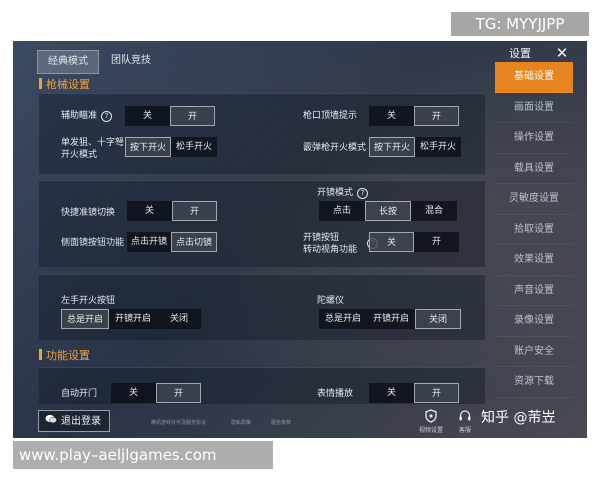 The width and height of the screenshot is (600, 480). Describe the element at coordinates (335, 148) in the screenshot. I see `shotgun-fire-label: 霰弹枪开火模式` at that location.